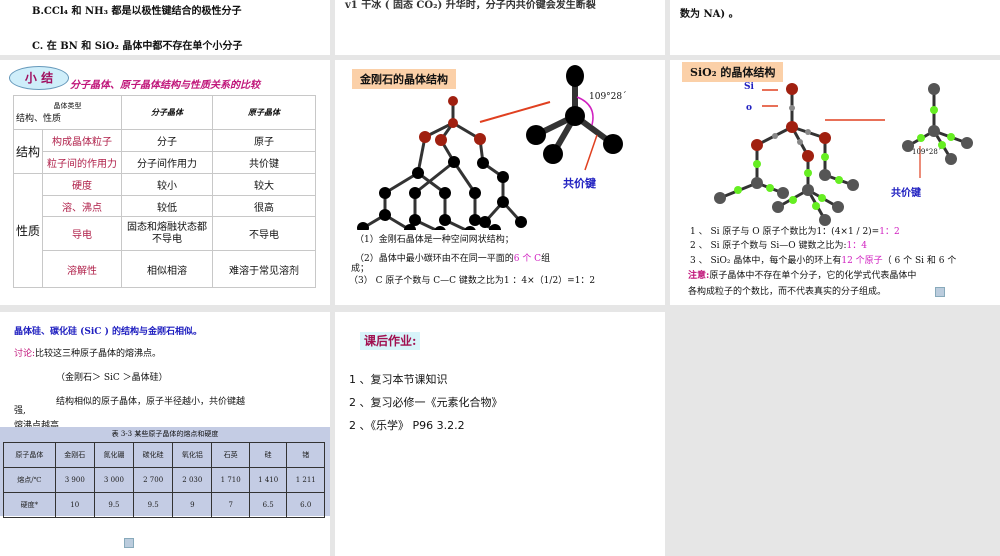 The width and height of the screenshot is (1000, 556). I want to click on highlight: 1：4, so click(856, 246).